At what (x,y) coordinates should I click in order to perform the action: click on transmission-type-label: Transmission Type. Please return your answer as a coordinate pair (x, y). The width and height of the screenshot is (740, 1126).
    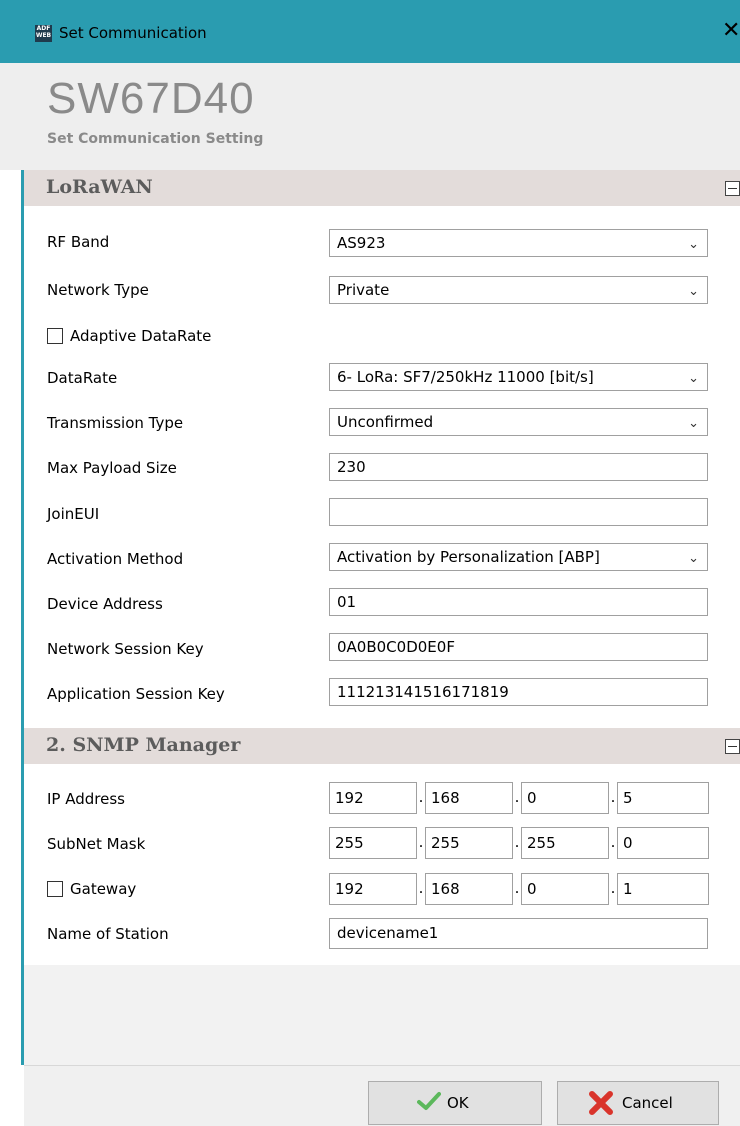
    Looking at the image, I should click on (115, 423).